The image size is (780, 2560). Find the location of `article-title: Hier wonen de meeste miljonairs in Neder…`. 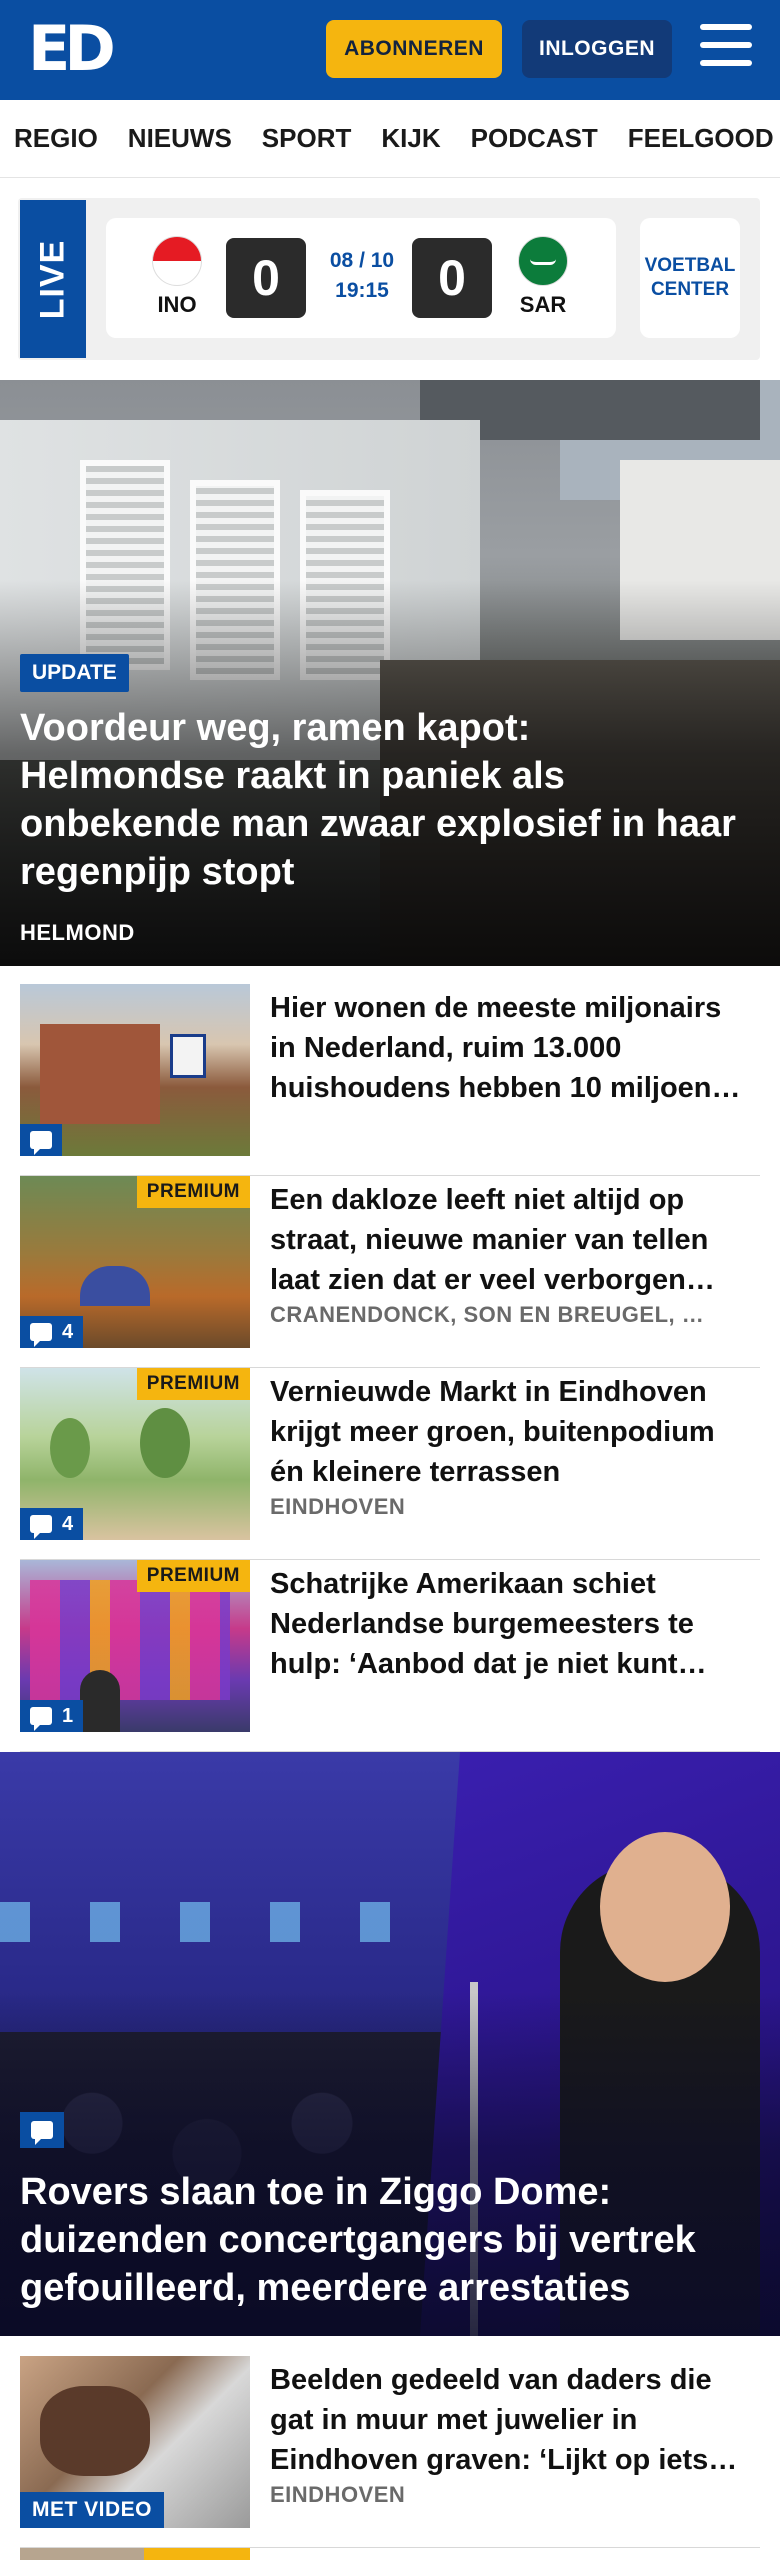

article-title: Hier wonen de meeste miljonairs in Neder… is located at coordinates (510, 1048).